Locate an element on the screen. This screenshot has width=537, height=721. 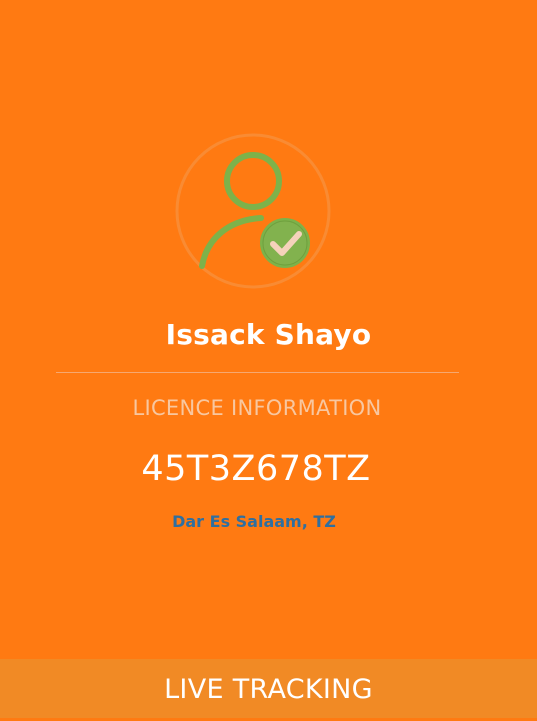
licence-location: Dar Es Salaam, TZ is located at coordinates (254, 521).